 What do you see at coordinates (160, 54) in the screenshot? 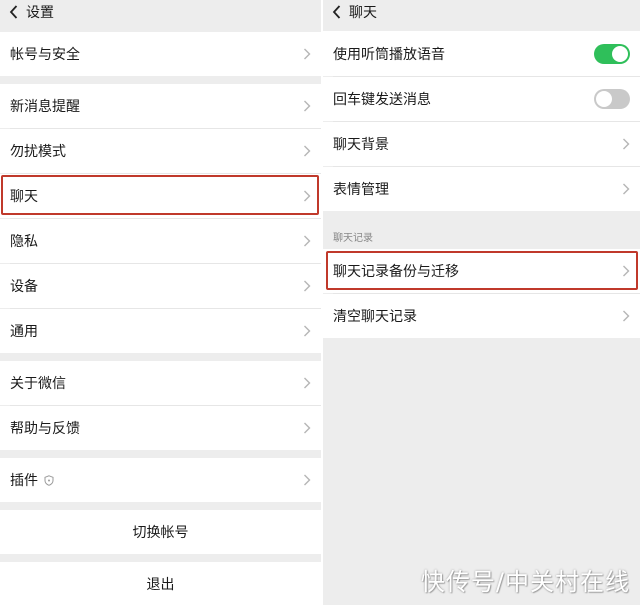
I see `settings-item-account-security: 帐号与安全` at bounding box center [160, 54].